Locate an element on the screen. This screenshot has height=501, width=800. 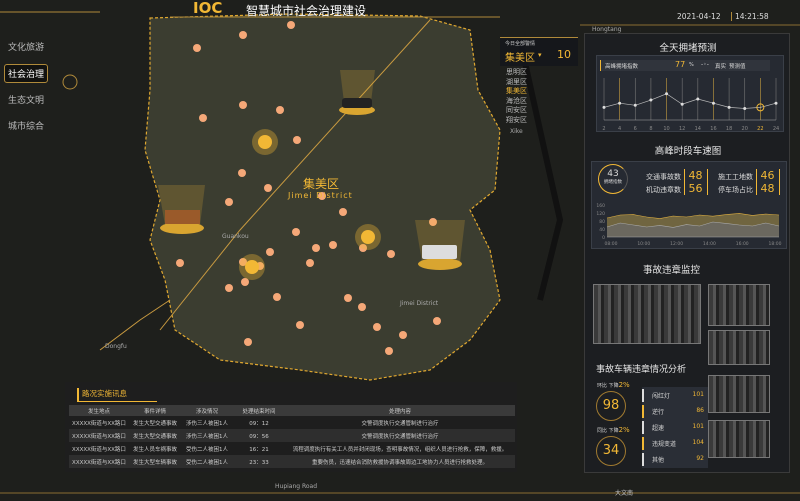
panel-title: 事故车辆违章情况分析 is located at coordinates (641, 370).